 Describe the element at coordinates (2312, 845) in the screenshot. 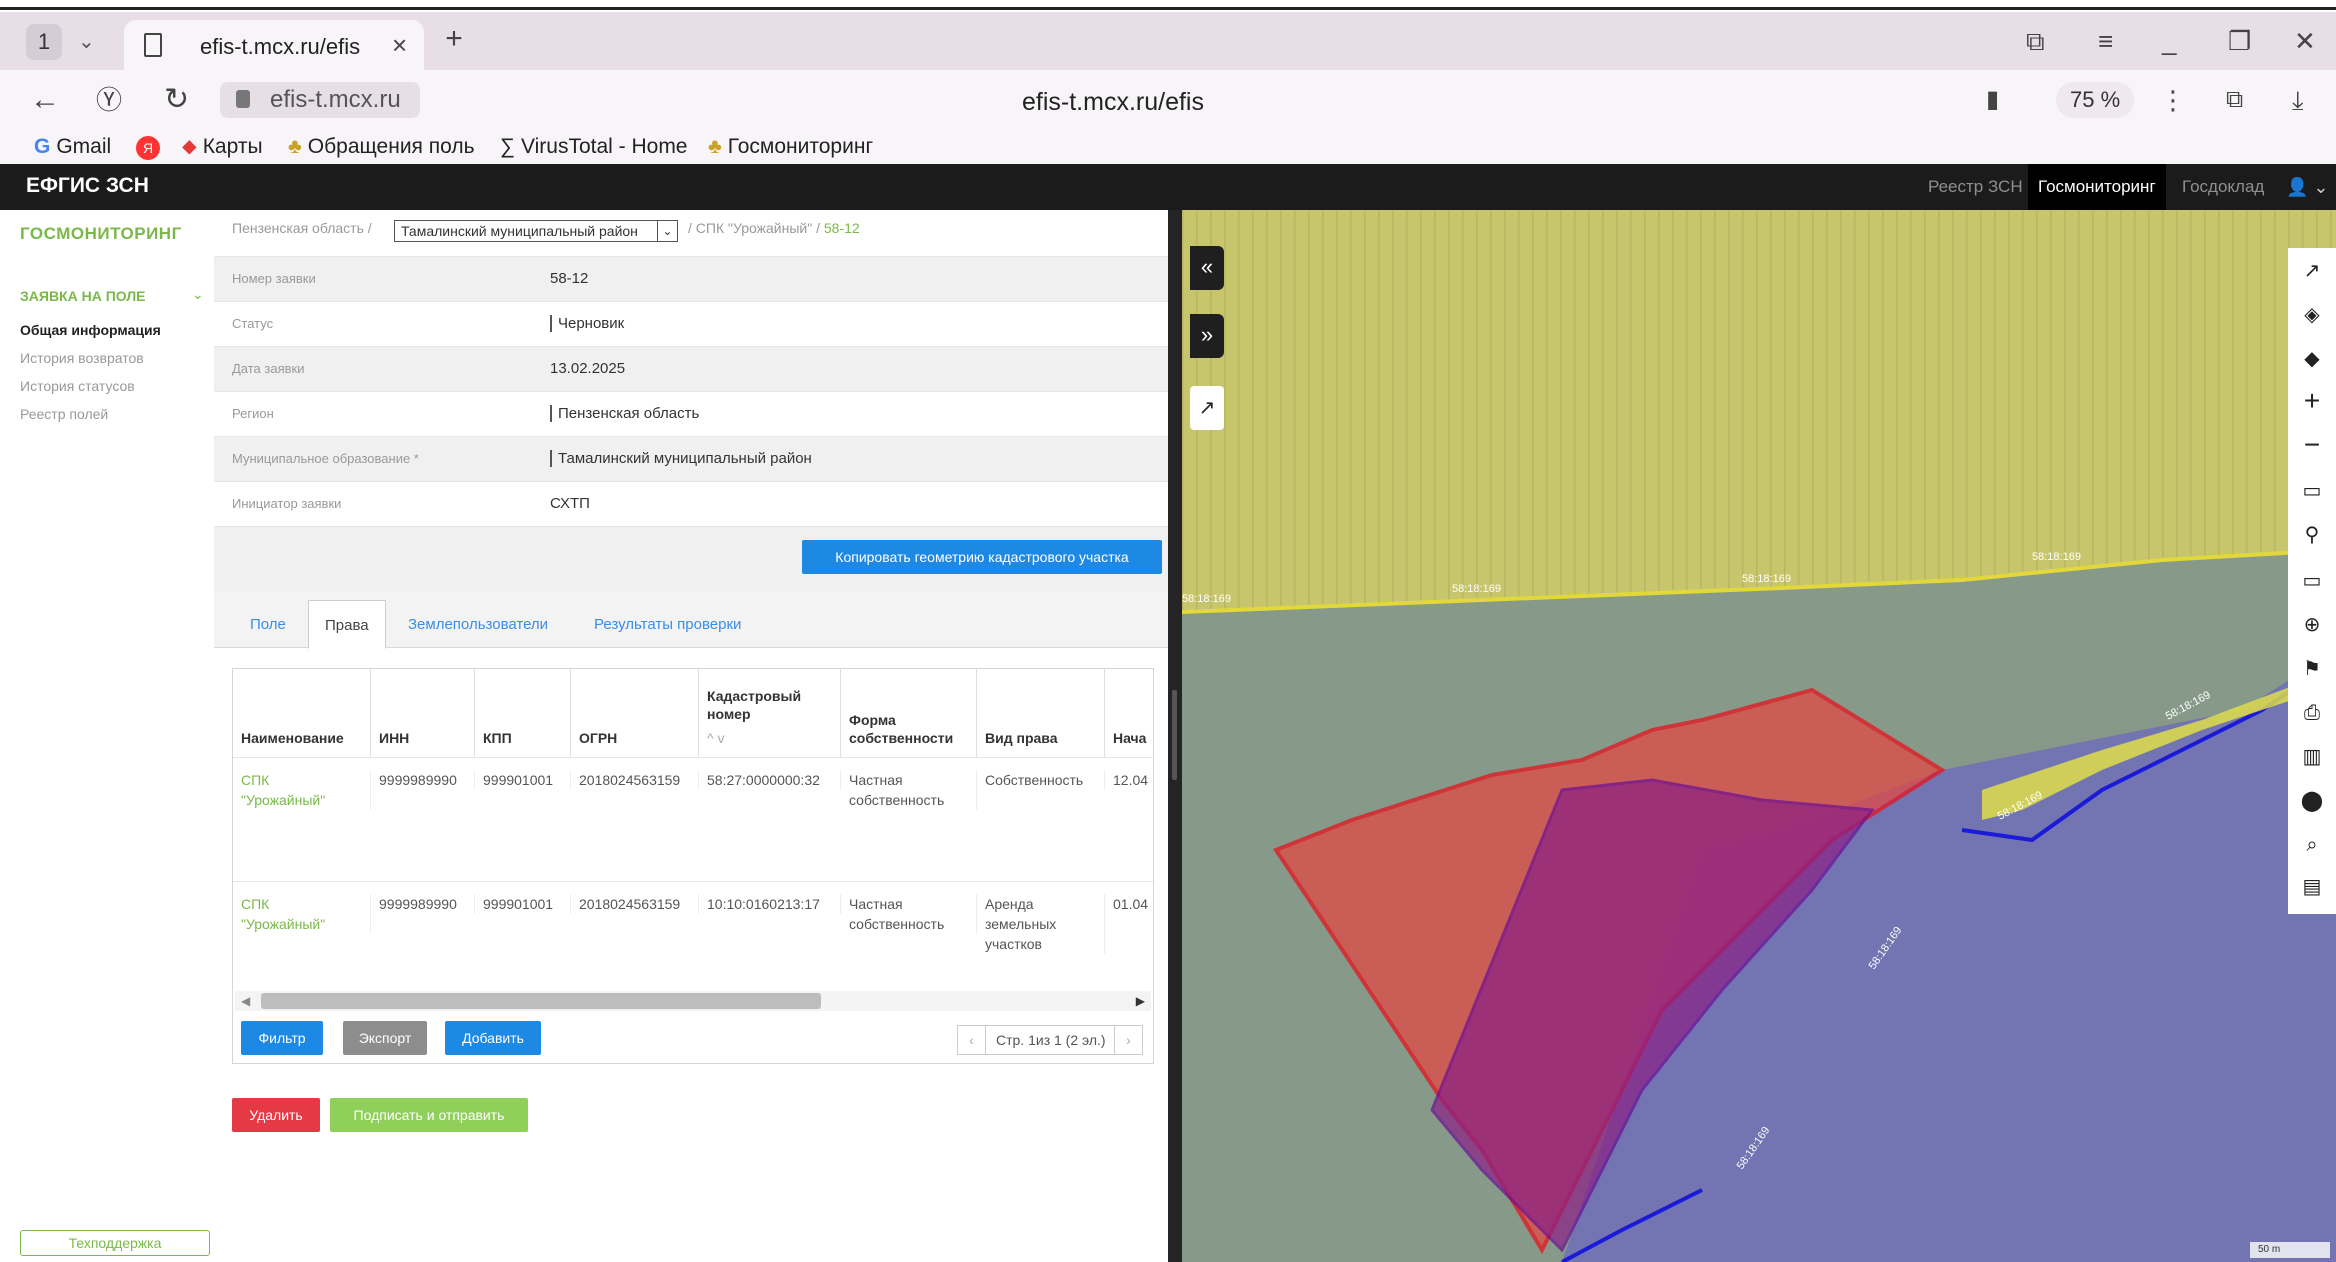

I see `search-icon: ⌕` at that location.